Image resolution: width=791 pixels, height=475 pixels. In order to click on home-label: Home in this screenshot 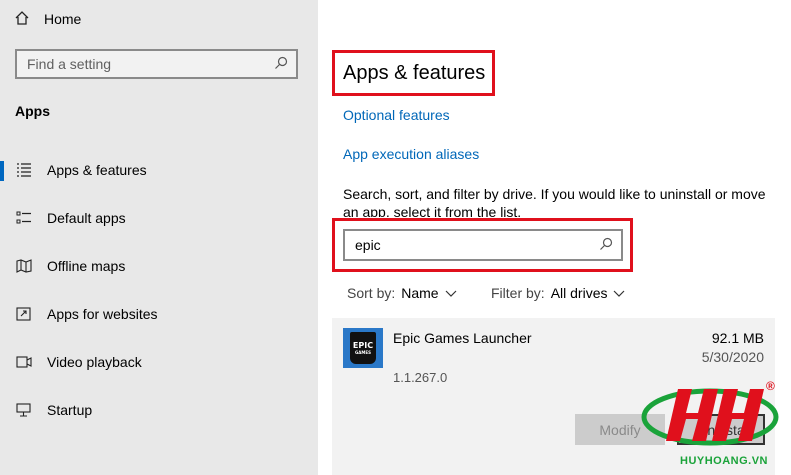, I will do `click(63, 19)`.